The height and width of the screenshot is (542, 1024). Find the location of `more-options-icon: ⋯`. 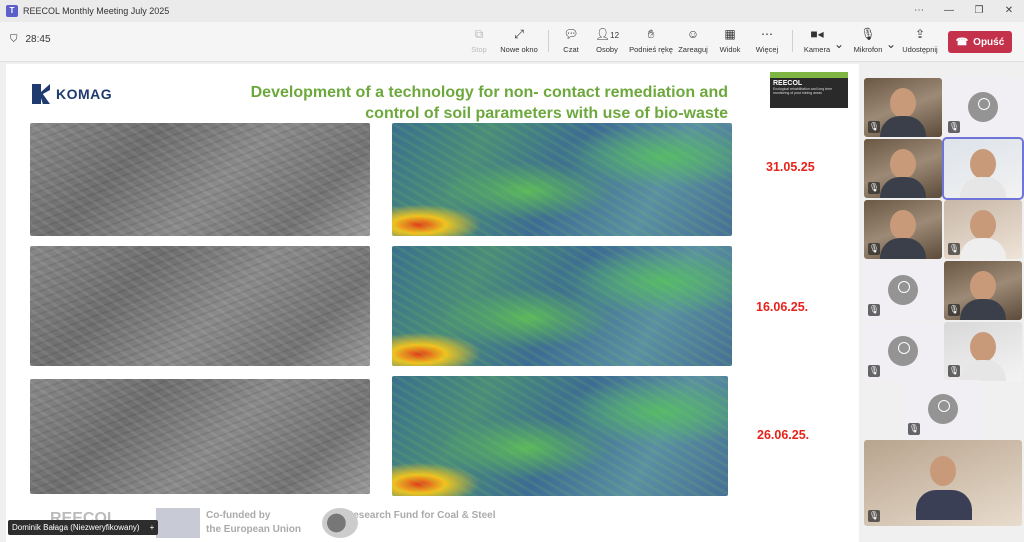

more-options-icon: ⋯ is located at coordinates (919, 11).